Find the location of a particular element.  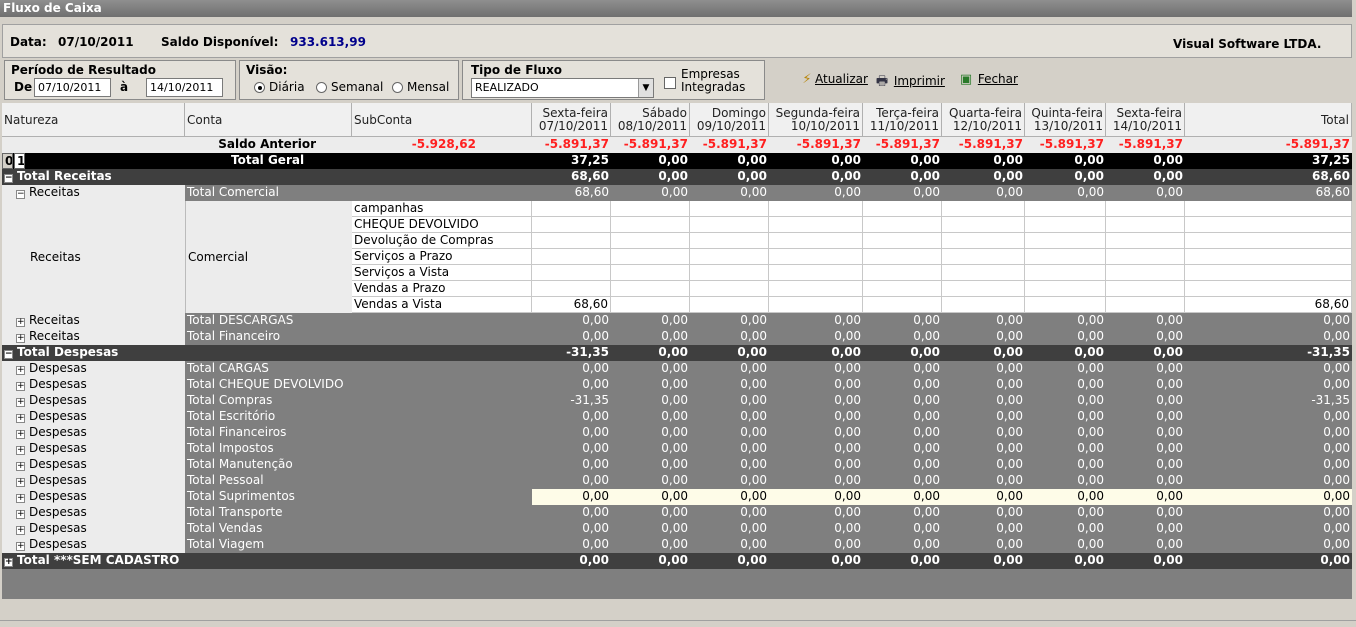

natureza-cell: − Receitas is located at coordinates (93, 193).